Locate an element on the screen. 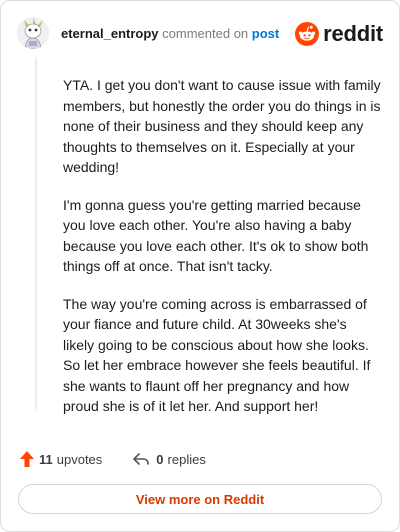 This screenshot has width=400, height=532. reddit-logo-icon is located at coordinates (307, 34).